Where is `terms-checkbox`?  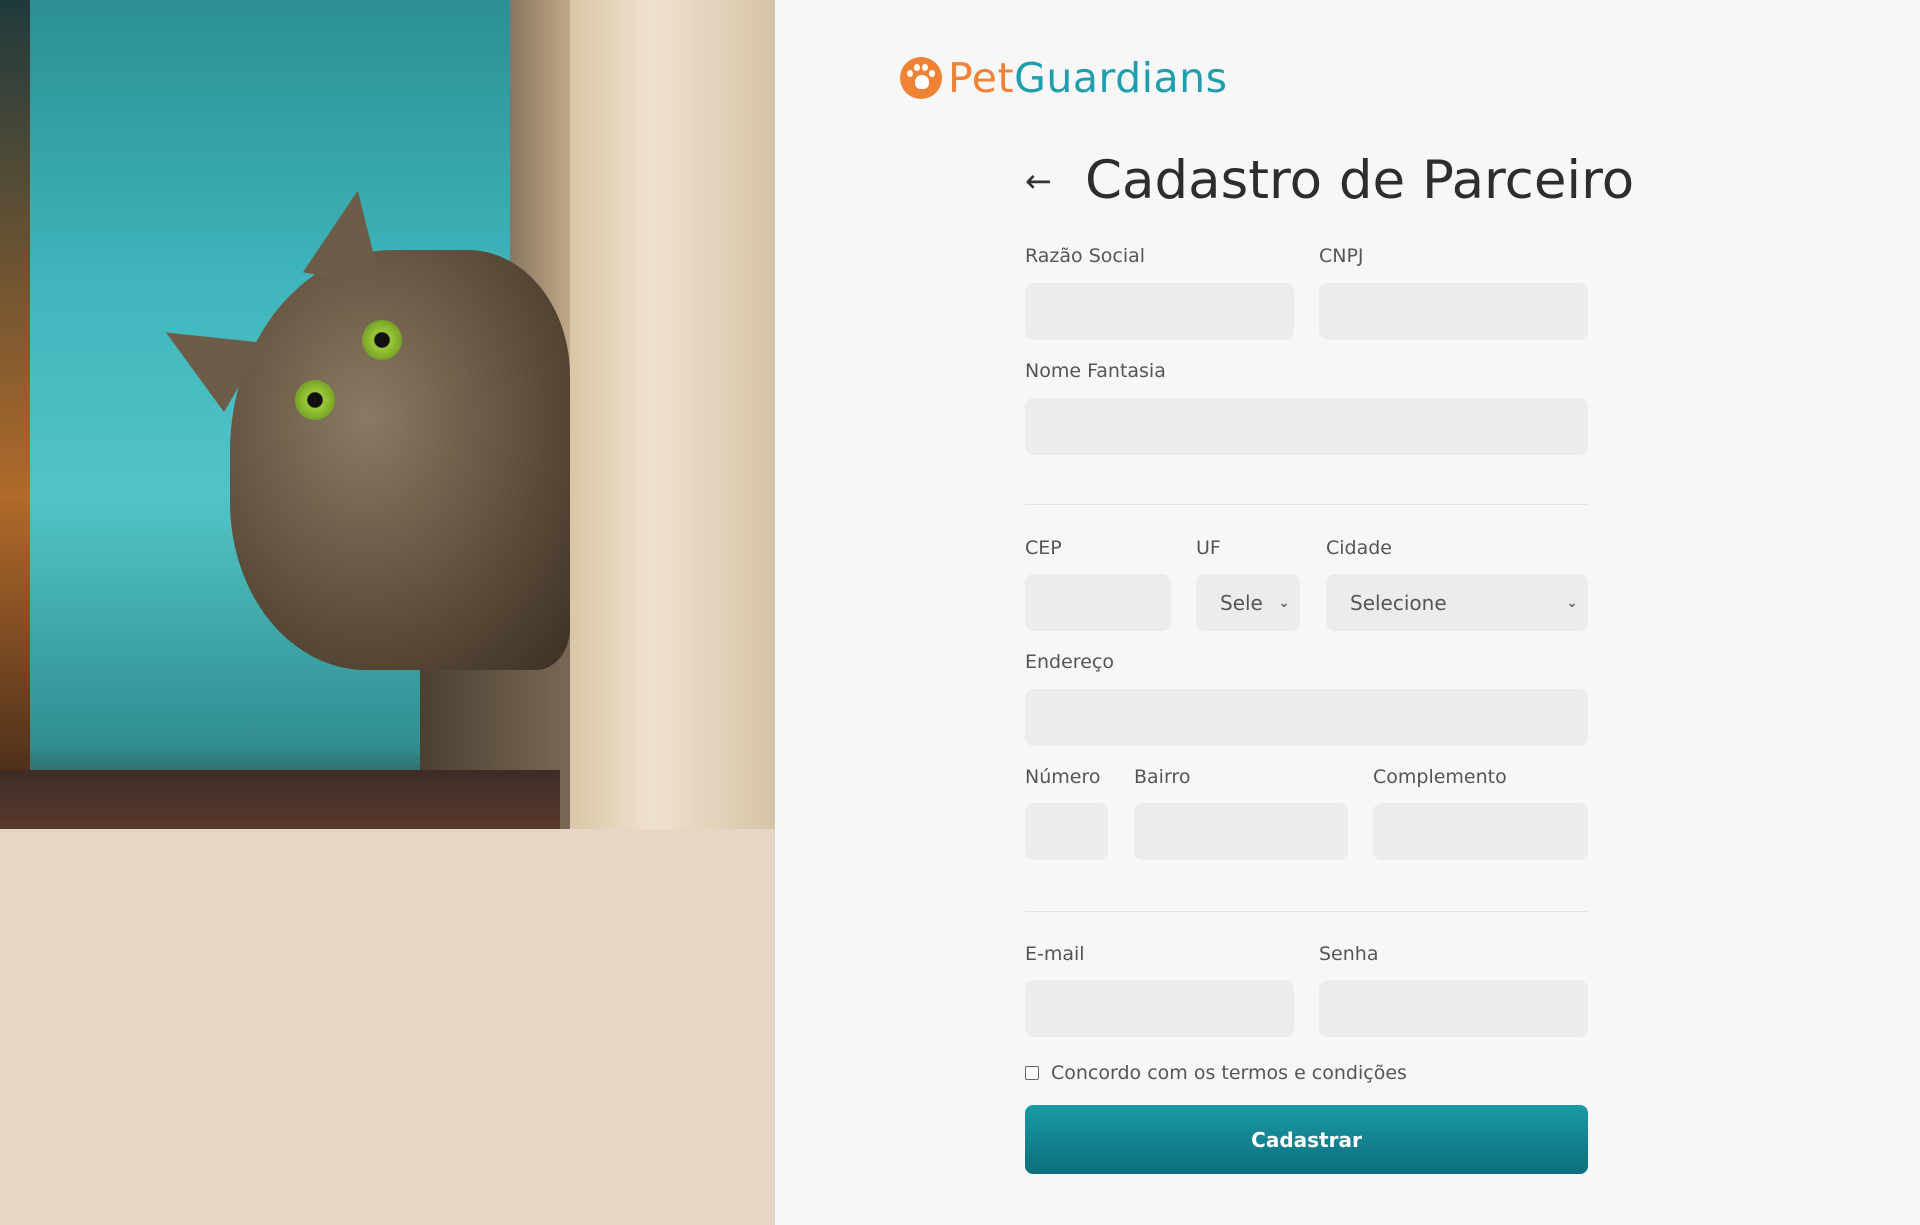 terms-checkbox is located at coordinates (1032, 1073).